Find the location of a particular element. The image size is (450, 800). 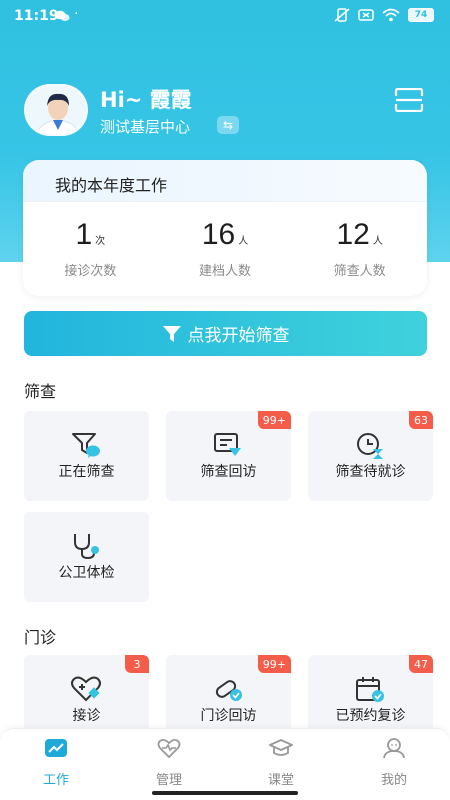

tile-label: 接诊 is located at coordinates (86, 716).